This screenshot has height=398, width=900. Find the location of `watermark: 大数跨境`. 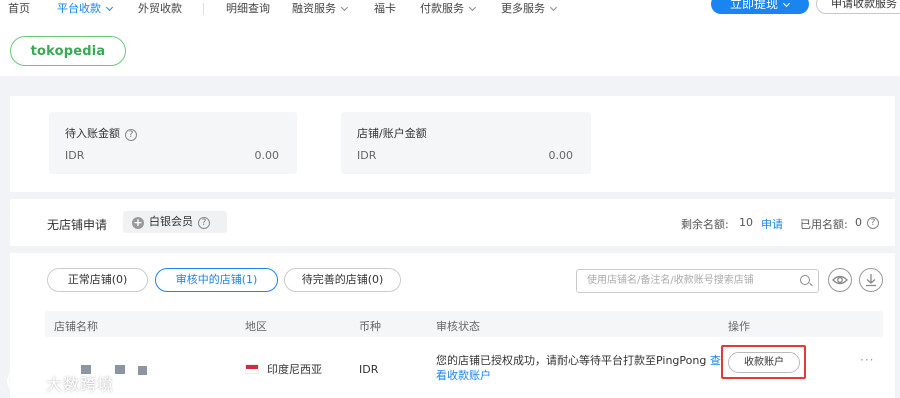

watermark: 大数跨境 is located at coordinates (69, 381).